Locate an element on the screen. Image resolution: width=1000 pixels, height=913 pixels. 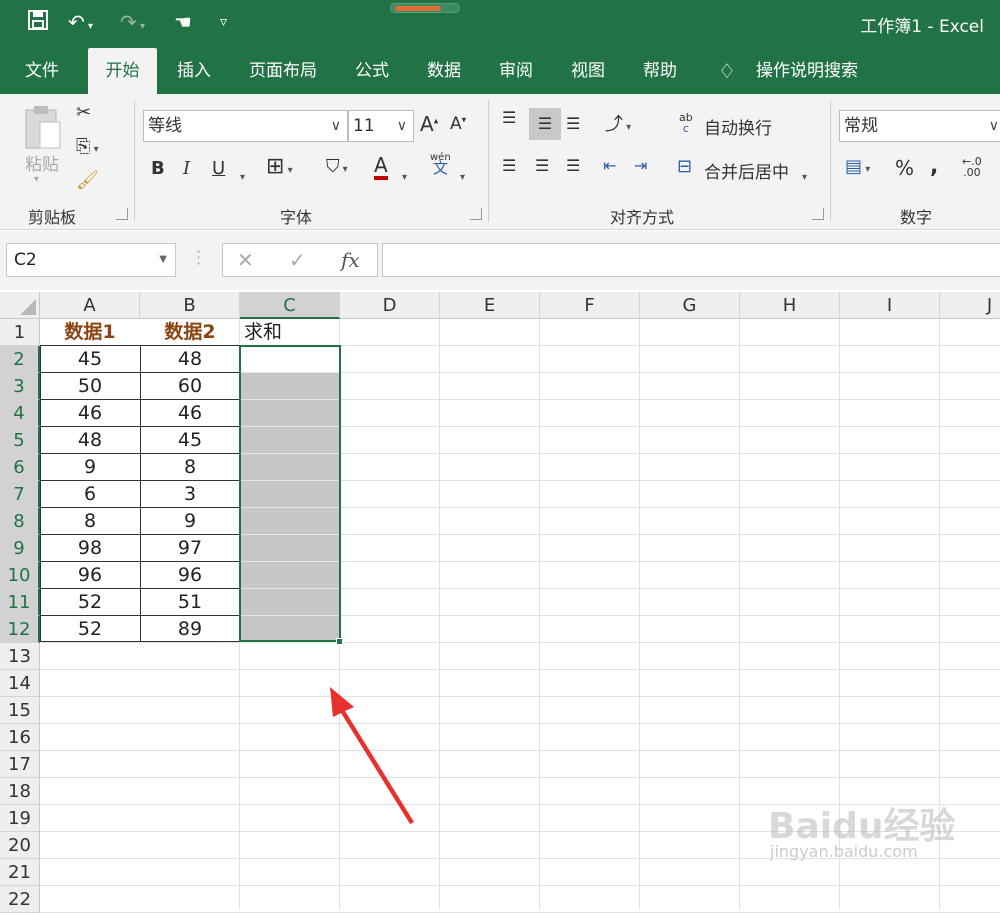
font-color-icon: A is located at coordinates (381, 167).